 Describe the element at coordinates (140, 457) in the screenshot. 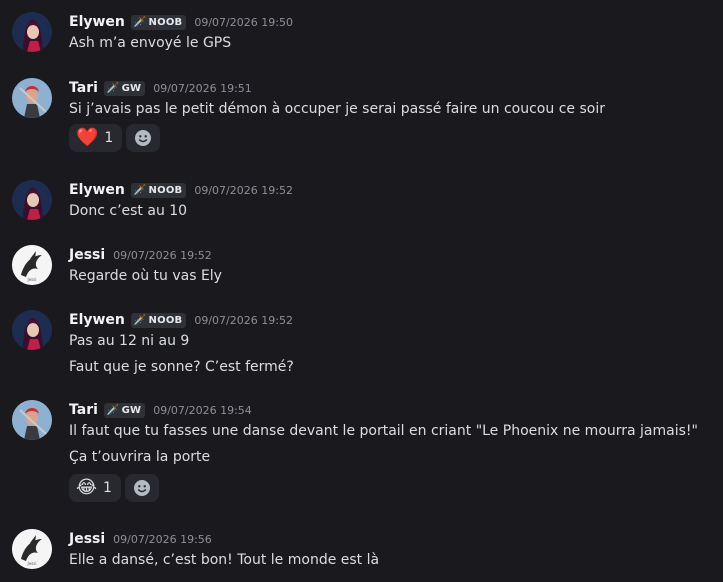

I see `message-text: Ça t’ouvrira la porte` at that location.